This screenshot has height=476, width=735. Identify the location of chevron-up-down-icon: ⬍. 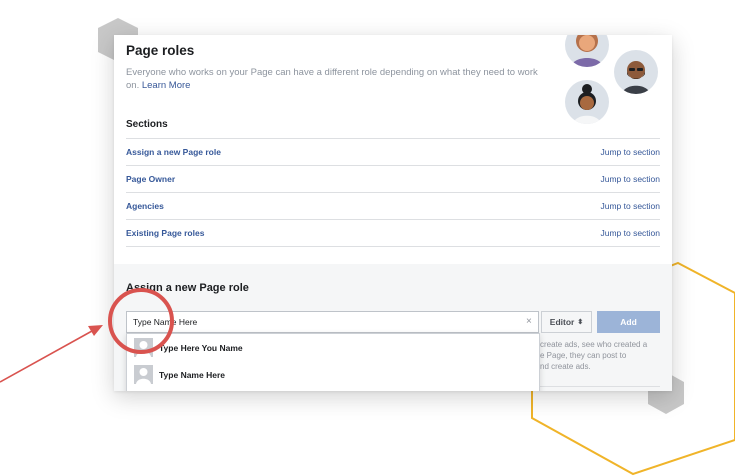
(580, 322).